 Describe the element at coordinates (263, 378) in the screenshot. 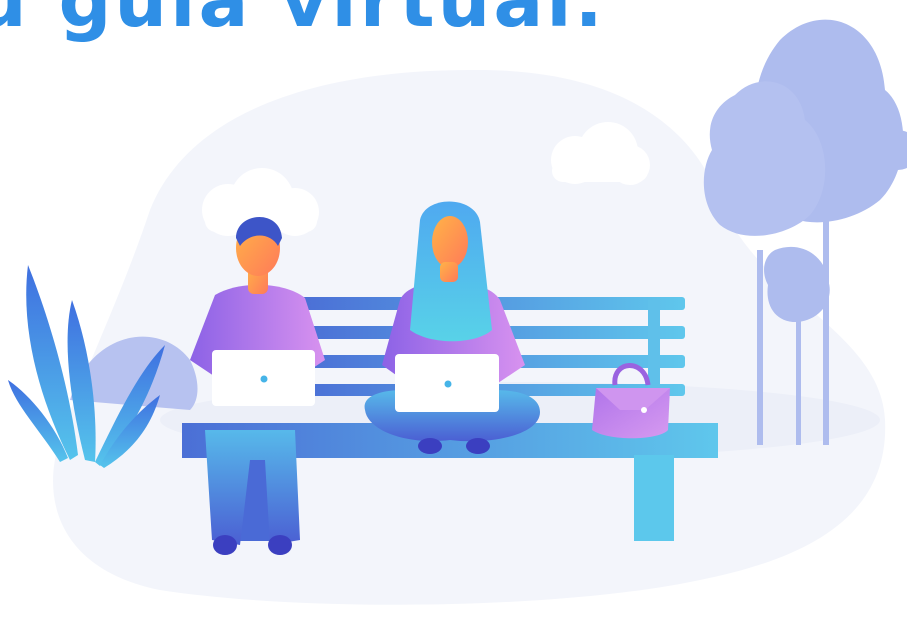

I see `laptop-left` at that location.